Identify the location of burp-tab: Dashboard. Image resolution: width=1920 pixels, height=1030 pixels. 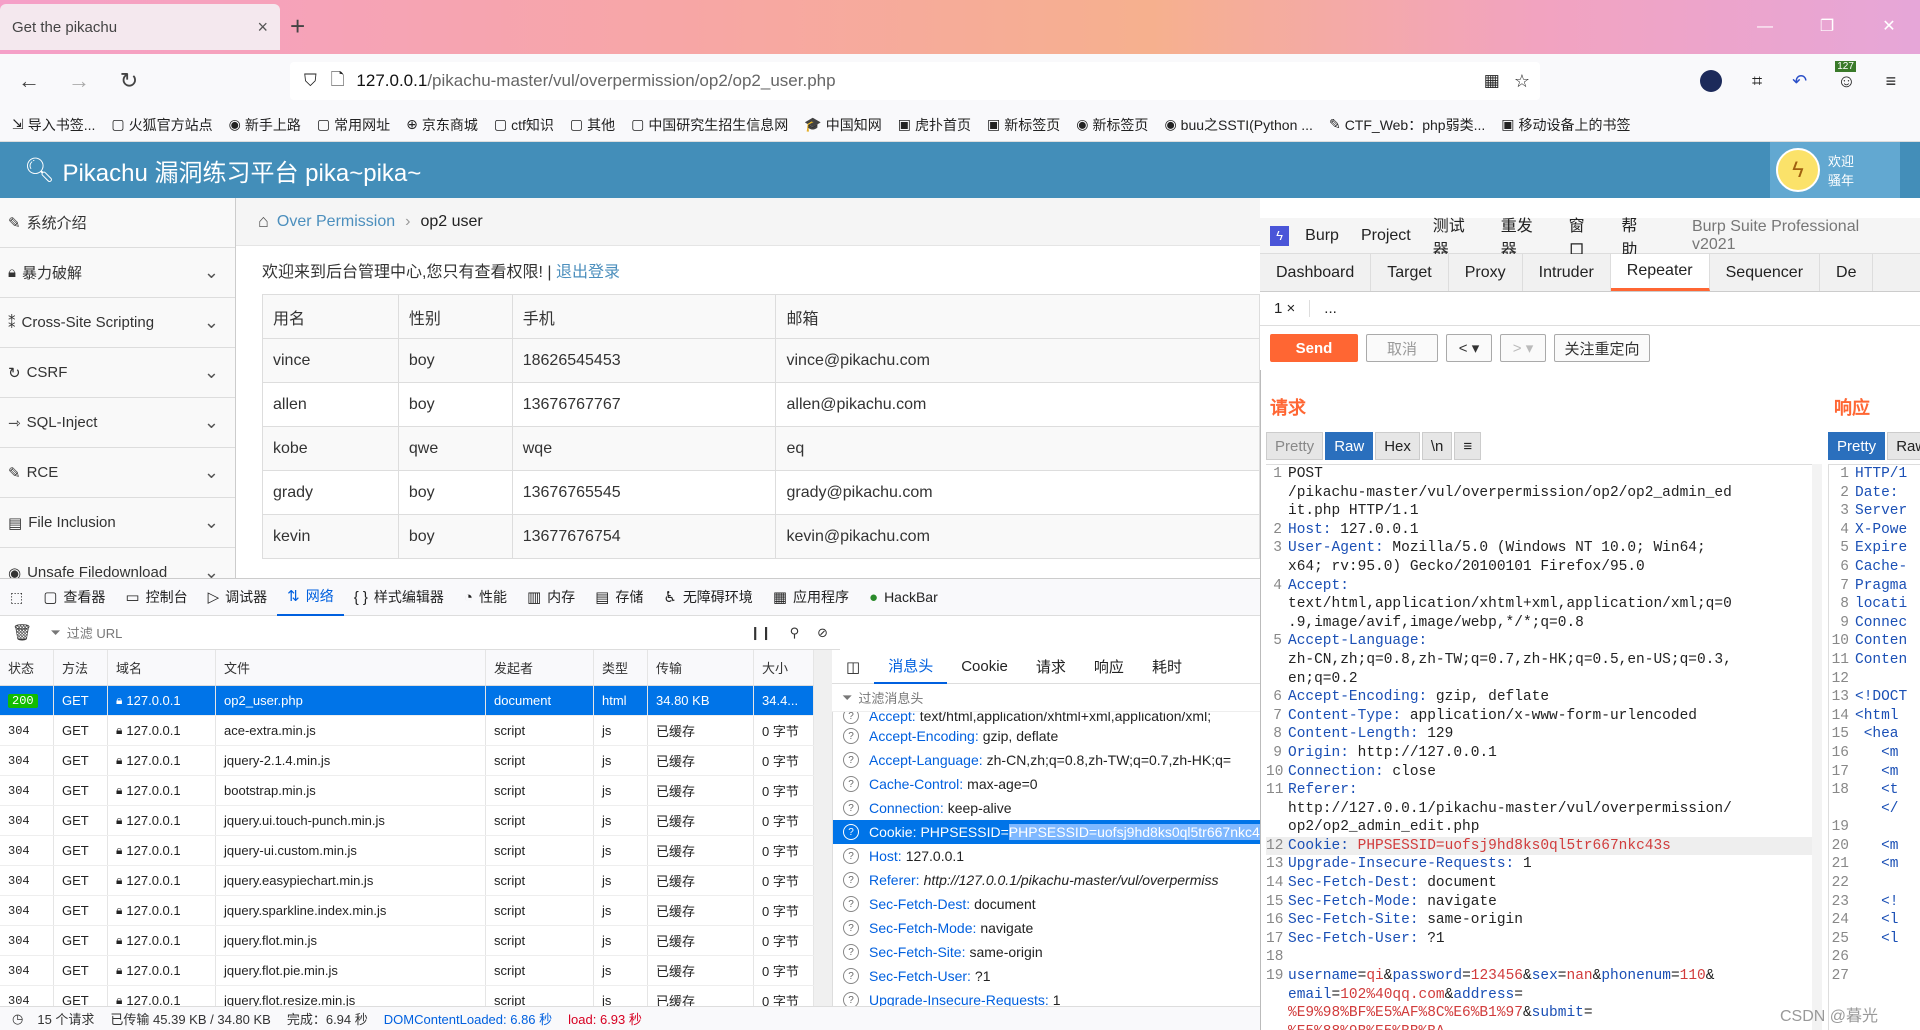
(1316, 272).